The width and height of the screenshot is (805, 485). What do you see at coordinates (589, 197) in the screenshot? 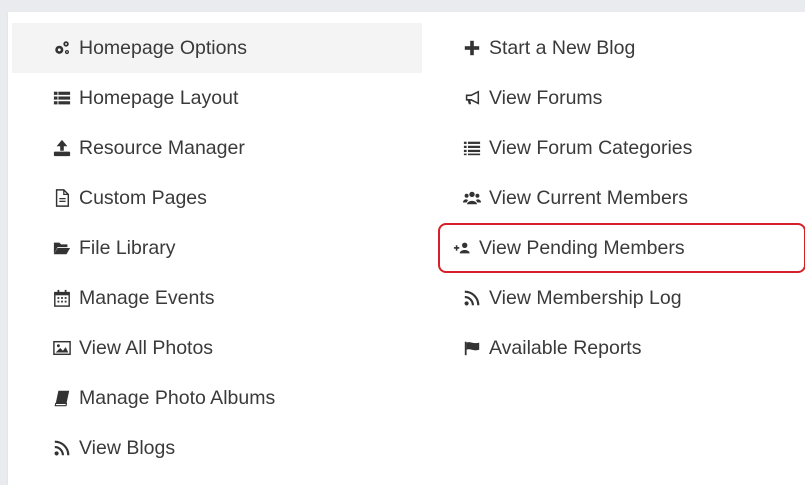
I see `menu-item-label: View Current Members` at bounding box center [589, 197].